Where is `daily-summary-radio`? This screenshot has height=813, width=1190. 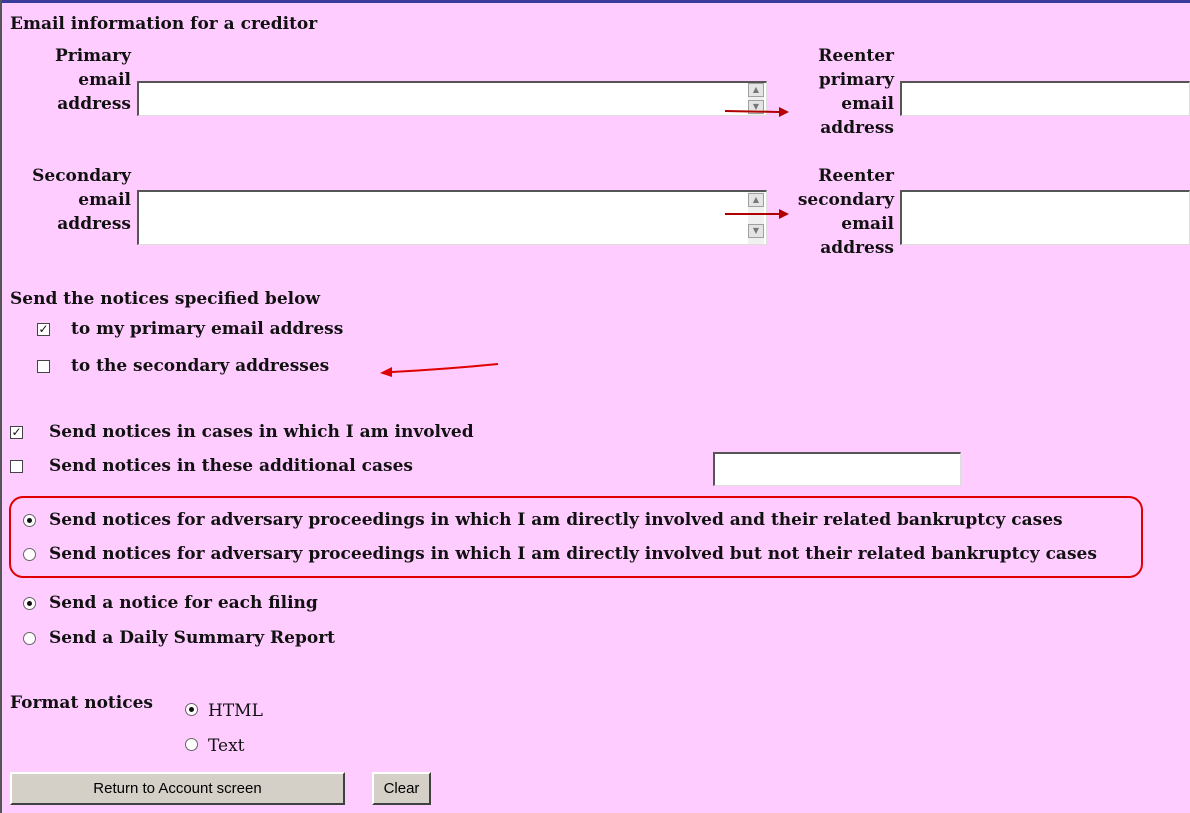 daily-summary-radio is located at coordinates (29, 638).